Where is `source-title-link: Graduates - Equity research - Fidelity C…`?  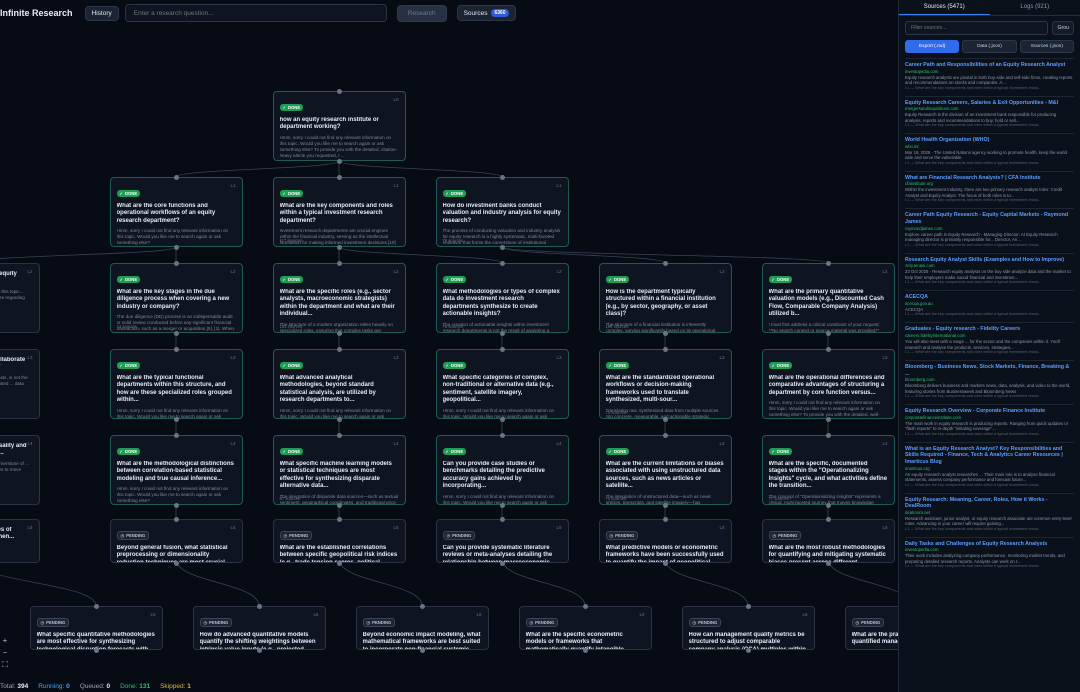 source-title-link: Graduates - Equity research - Fidelity C… is located at coordinates (989, 329).